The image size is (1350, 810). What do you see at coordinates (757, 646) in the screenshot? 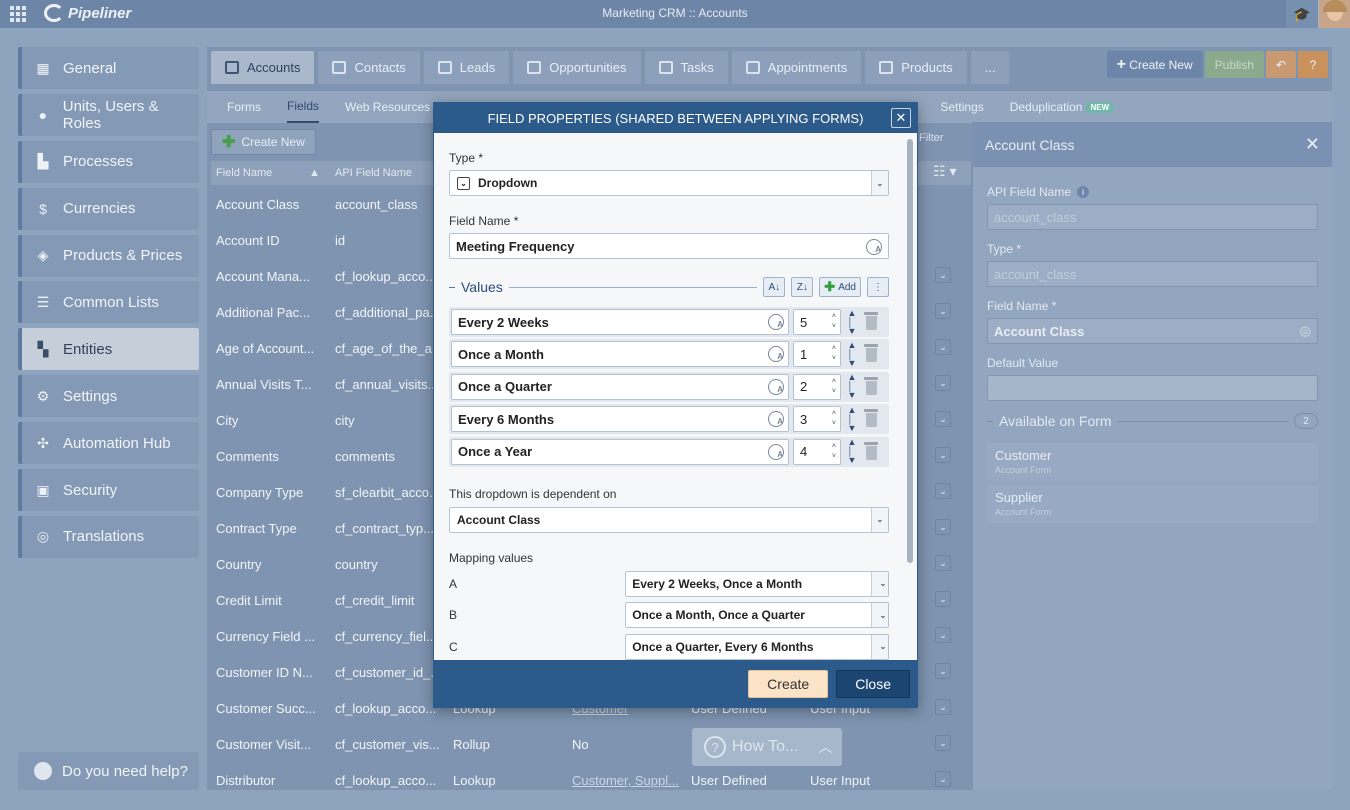
I see `mapping-select: Once a Quarter, Every 6 Months ⌄` at bounding box center [757, 646].